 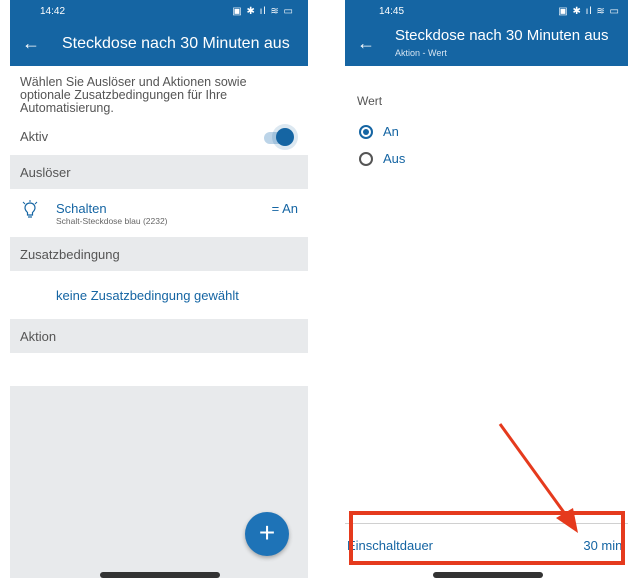 What do you see at coordinates (487, 538) in the screenshot?
I see `annotation-highlight-box` at bounding box center [487, 538].